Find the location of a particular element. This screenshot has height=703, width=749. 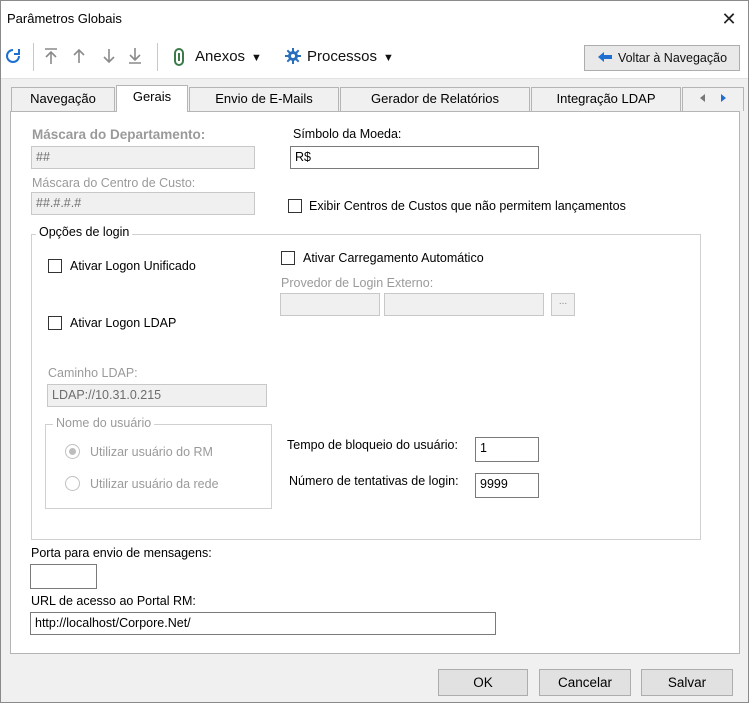

tentativas-login-input: 9999 is located at coordinates (507, 485).